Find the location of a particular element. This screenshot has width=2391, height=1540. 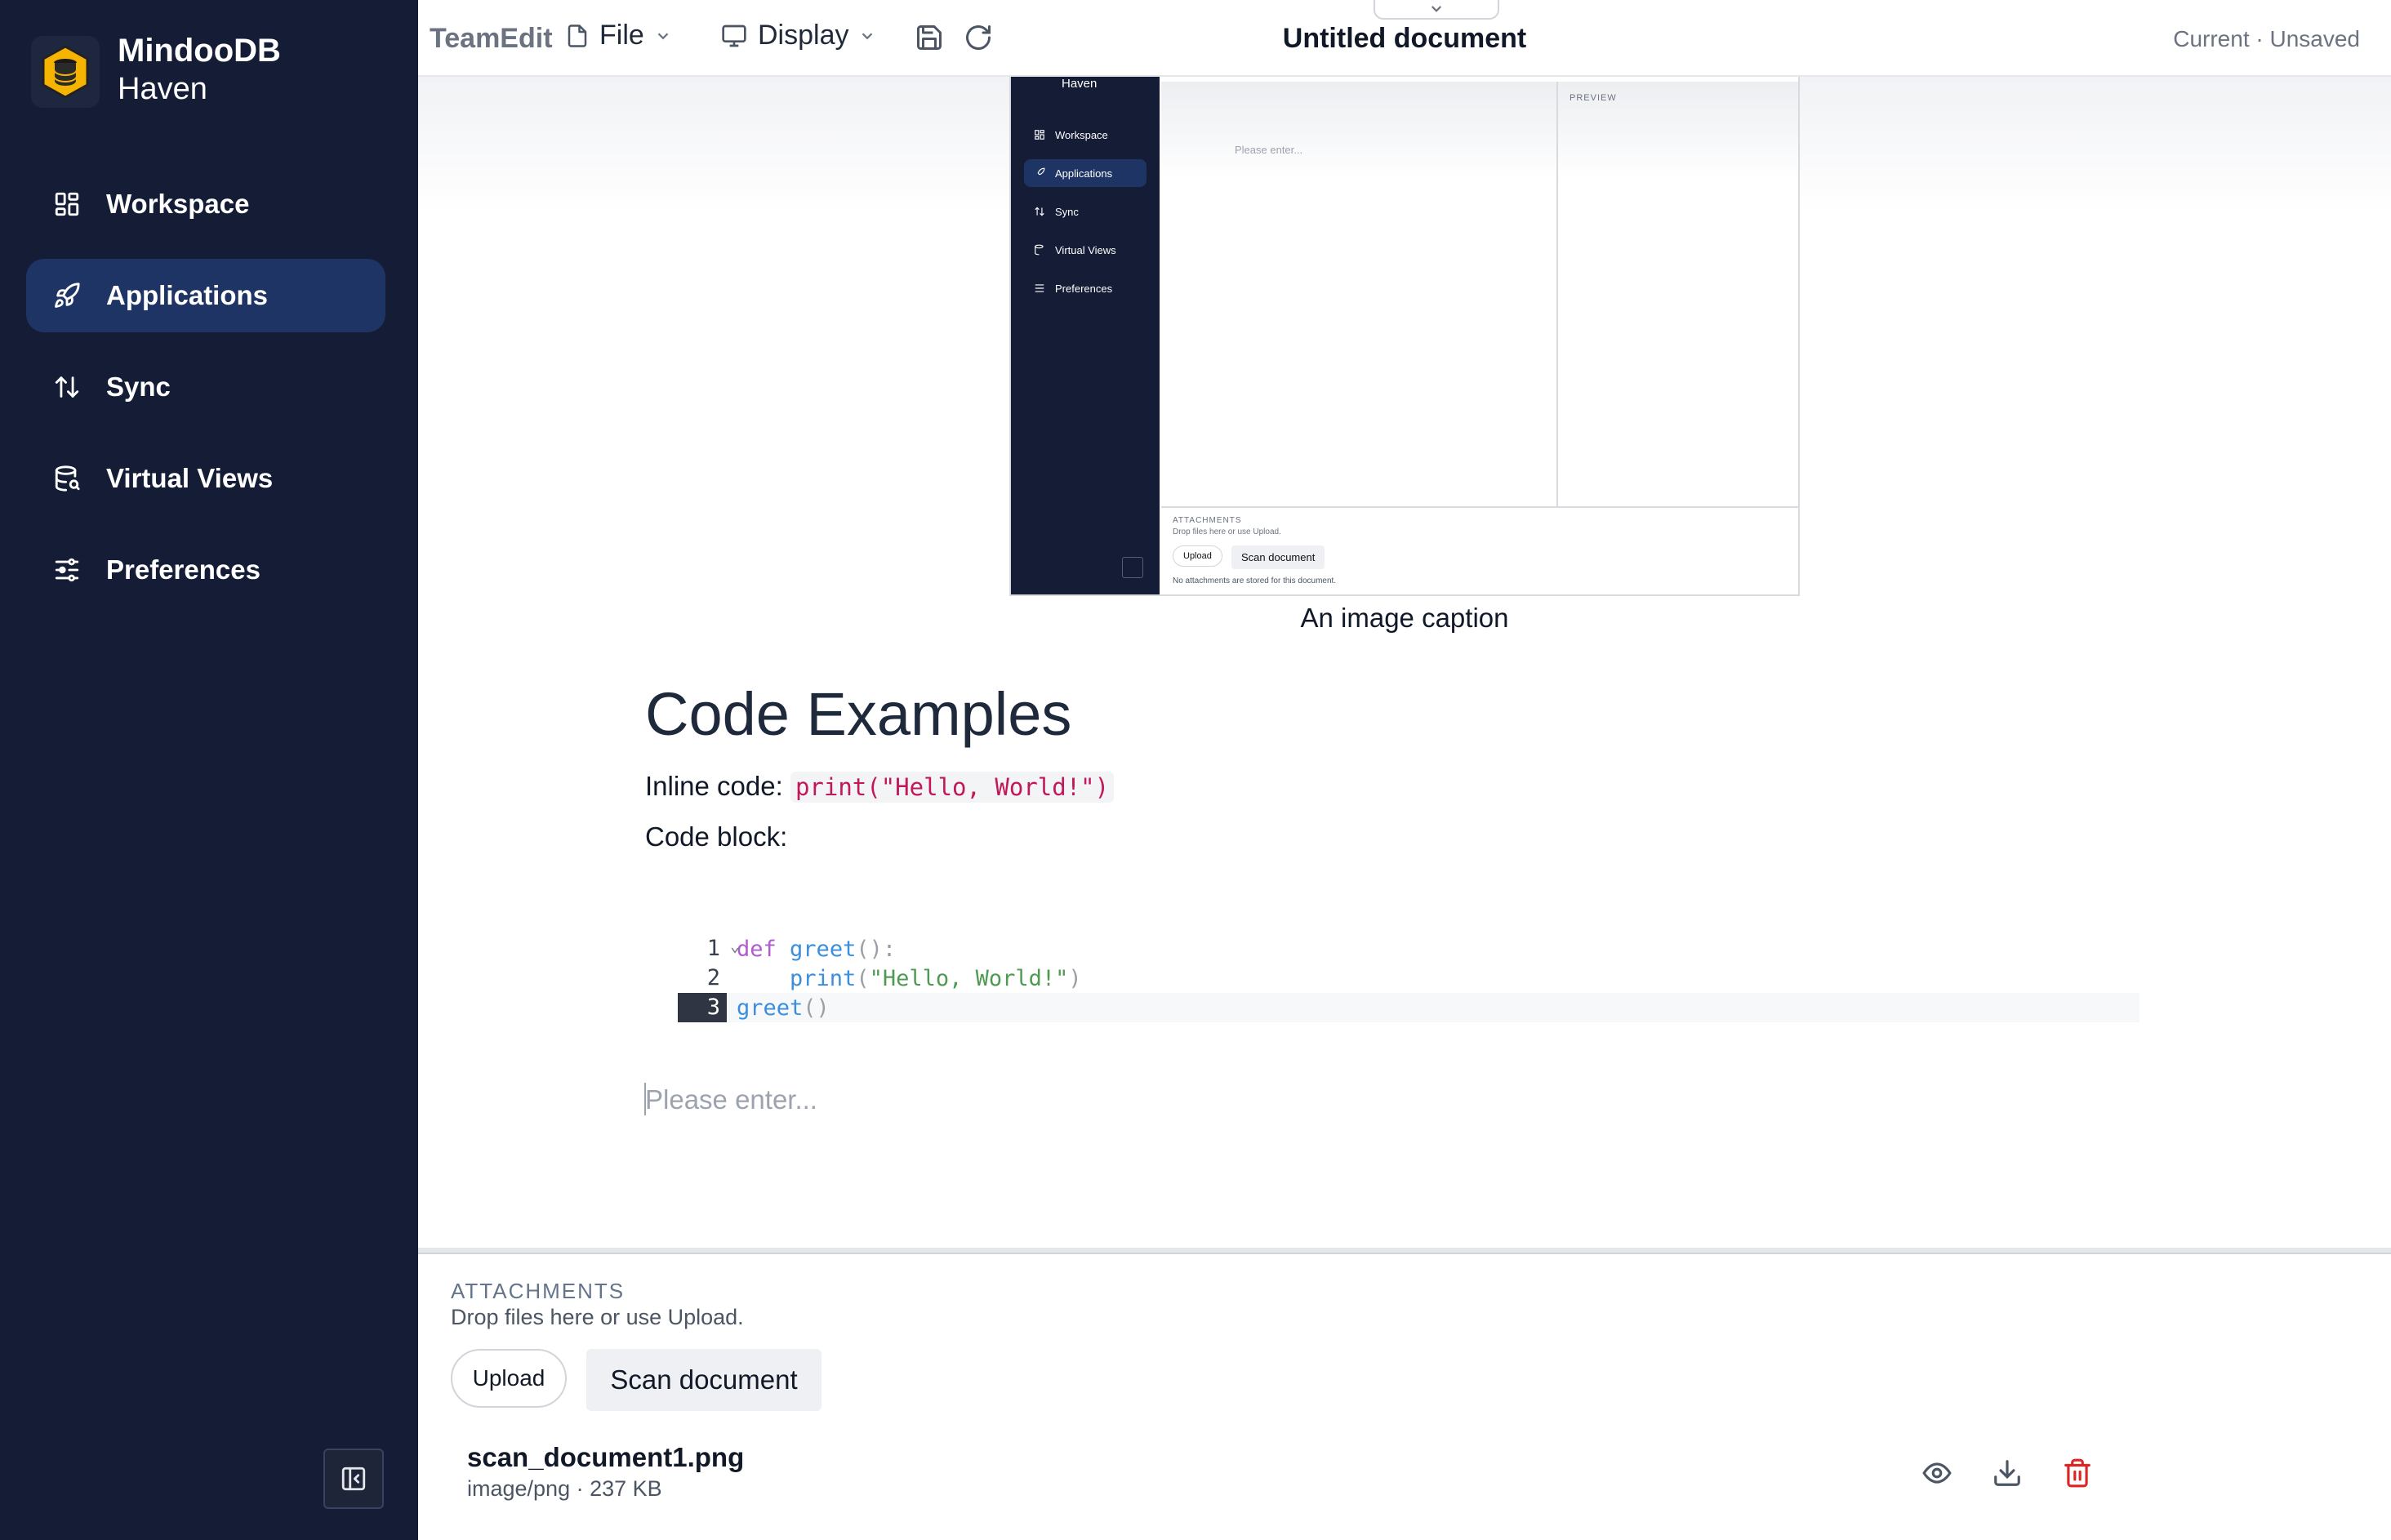

embedded-preview-label: PREVIEW is located at coordinates (1593, 98).